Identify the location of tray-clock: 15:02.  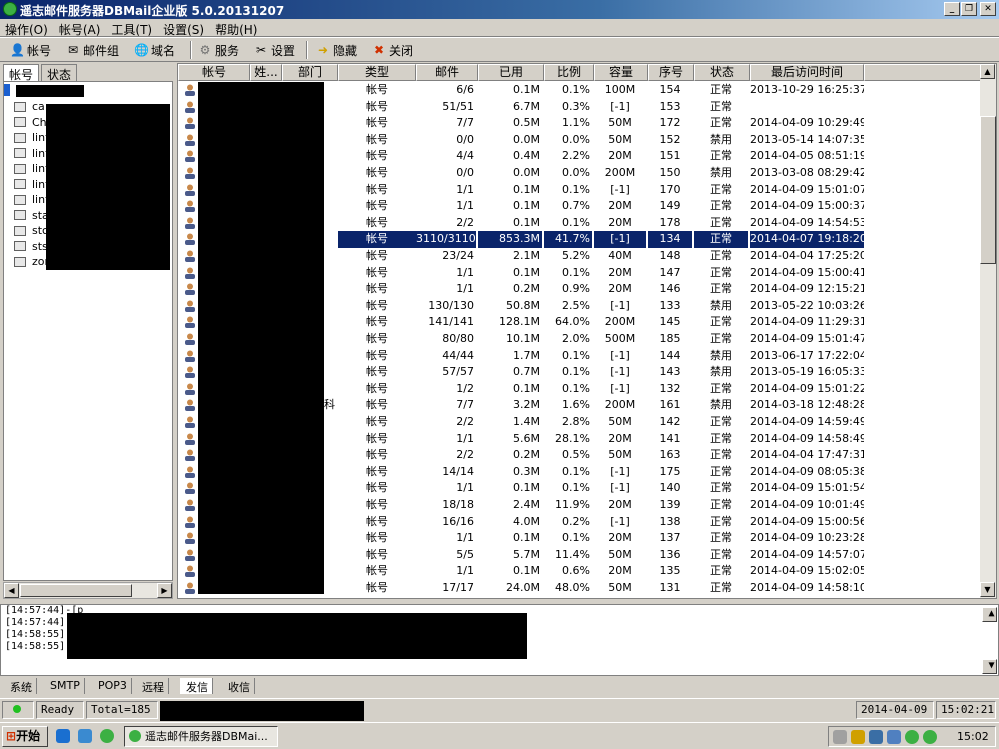
(973, 736).